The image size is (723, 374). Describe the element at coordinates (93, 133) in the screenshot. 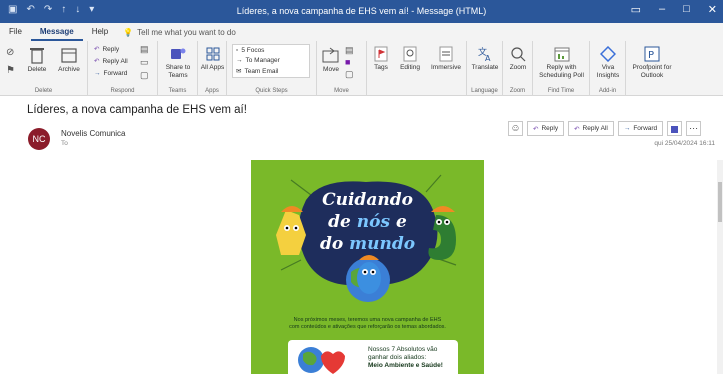

I see `sender-name: Novelis Comunica` at that location.